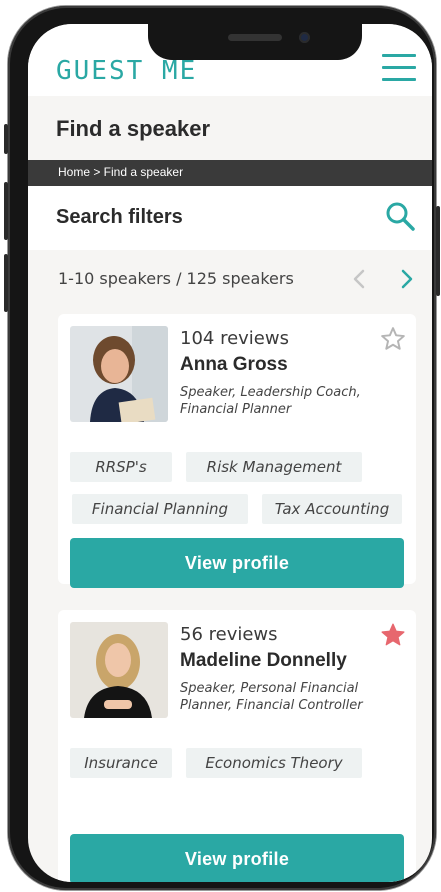 The image size is (441, 892). Describe the element at coordinates (133, 128) in the screenshot. I see `page-title: Find a speaker` at that location.